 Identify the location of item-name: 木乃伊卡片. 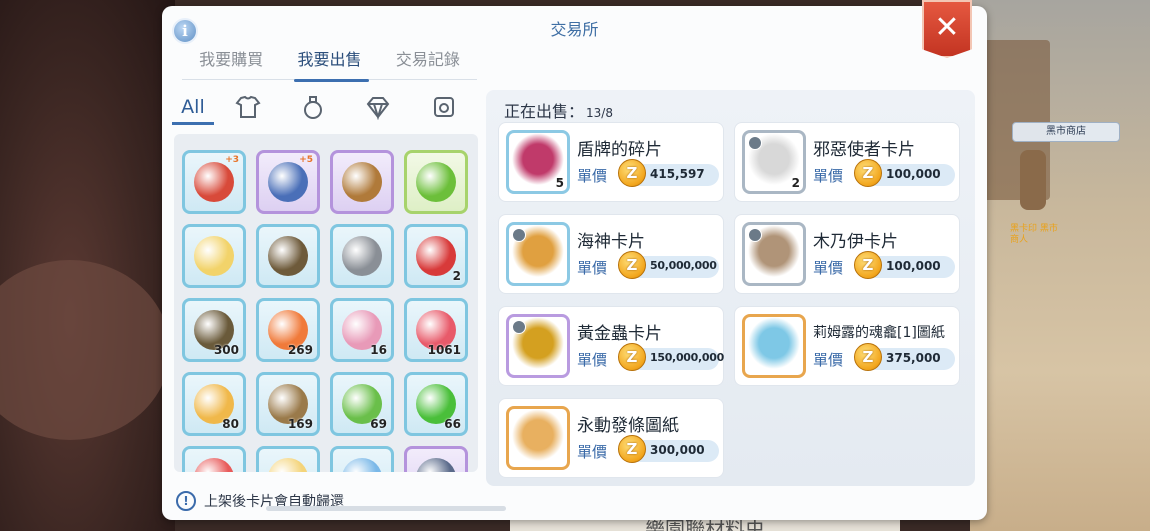
(855, 242).